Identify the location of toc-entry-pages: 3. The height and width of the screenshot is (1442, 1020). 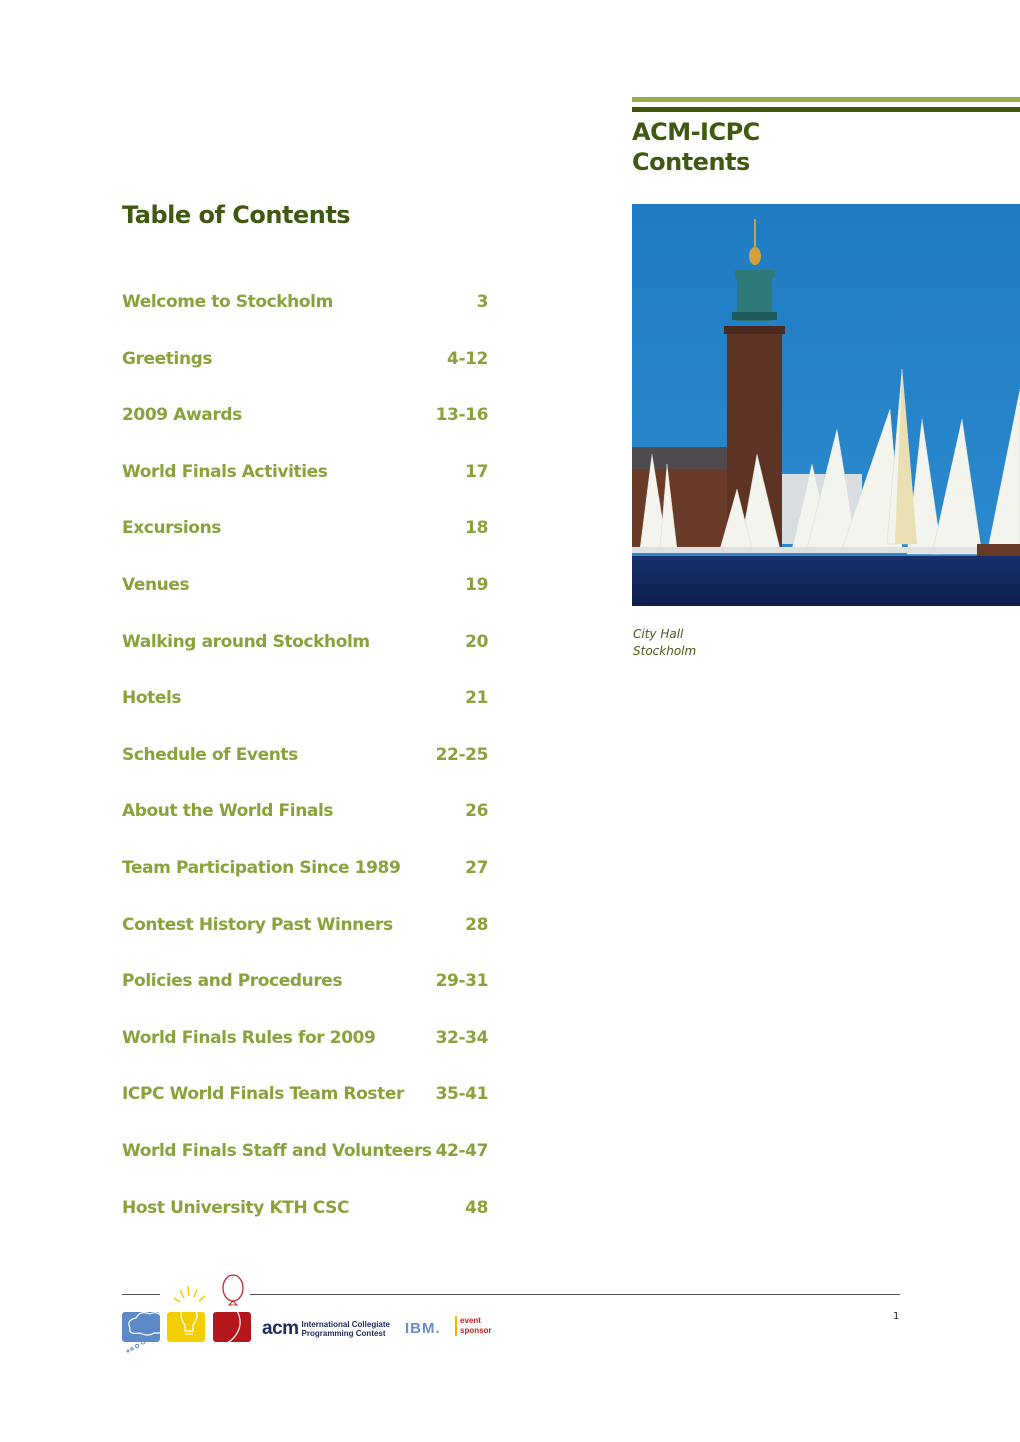
(482, 302).